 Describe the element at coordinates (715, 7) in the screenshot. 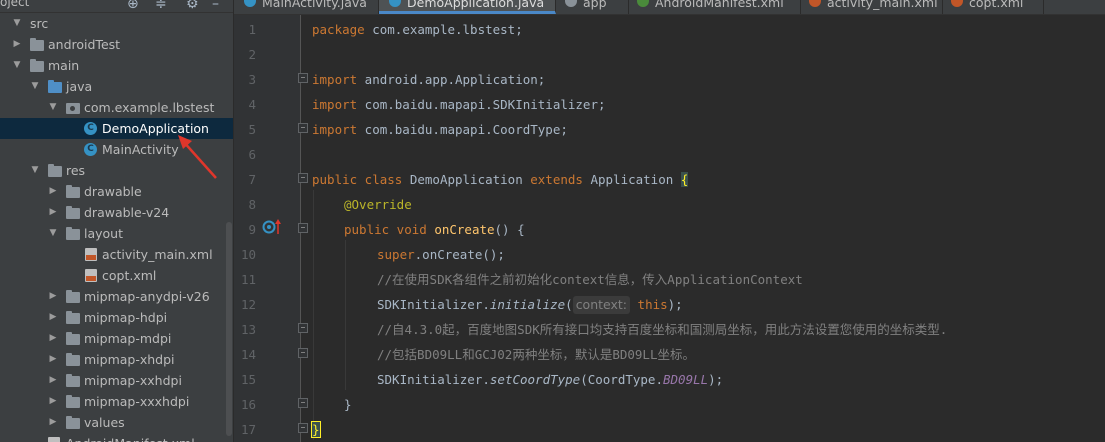

I see `tab-androidmanifest-xml: AndroidManifest.xml` at that location.